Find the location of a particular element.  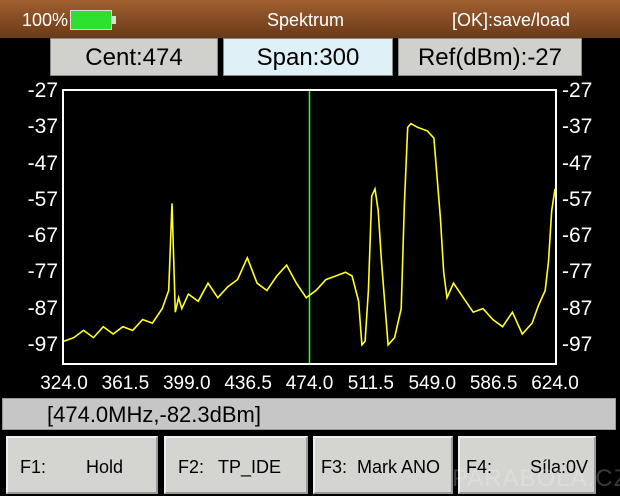

y-tick-right: -67 is located at coordinates (577, 236).